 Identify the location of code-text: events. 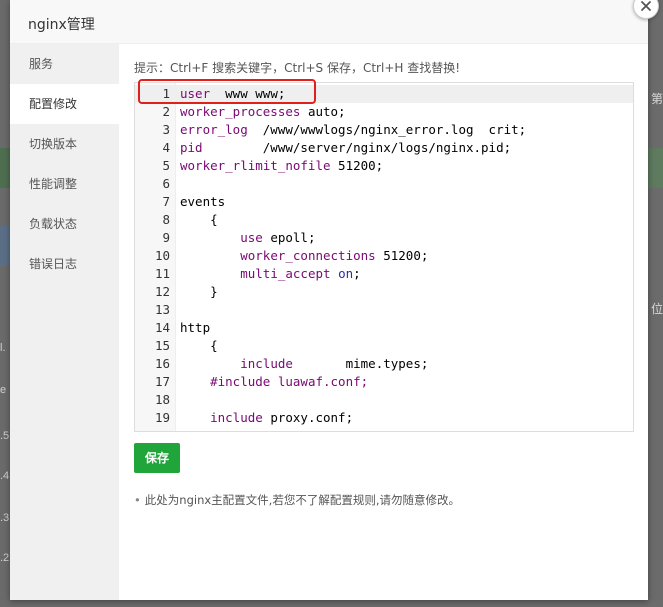
(203, 201).